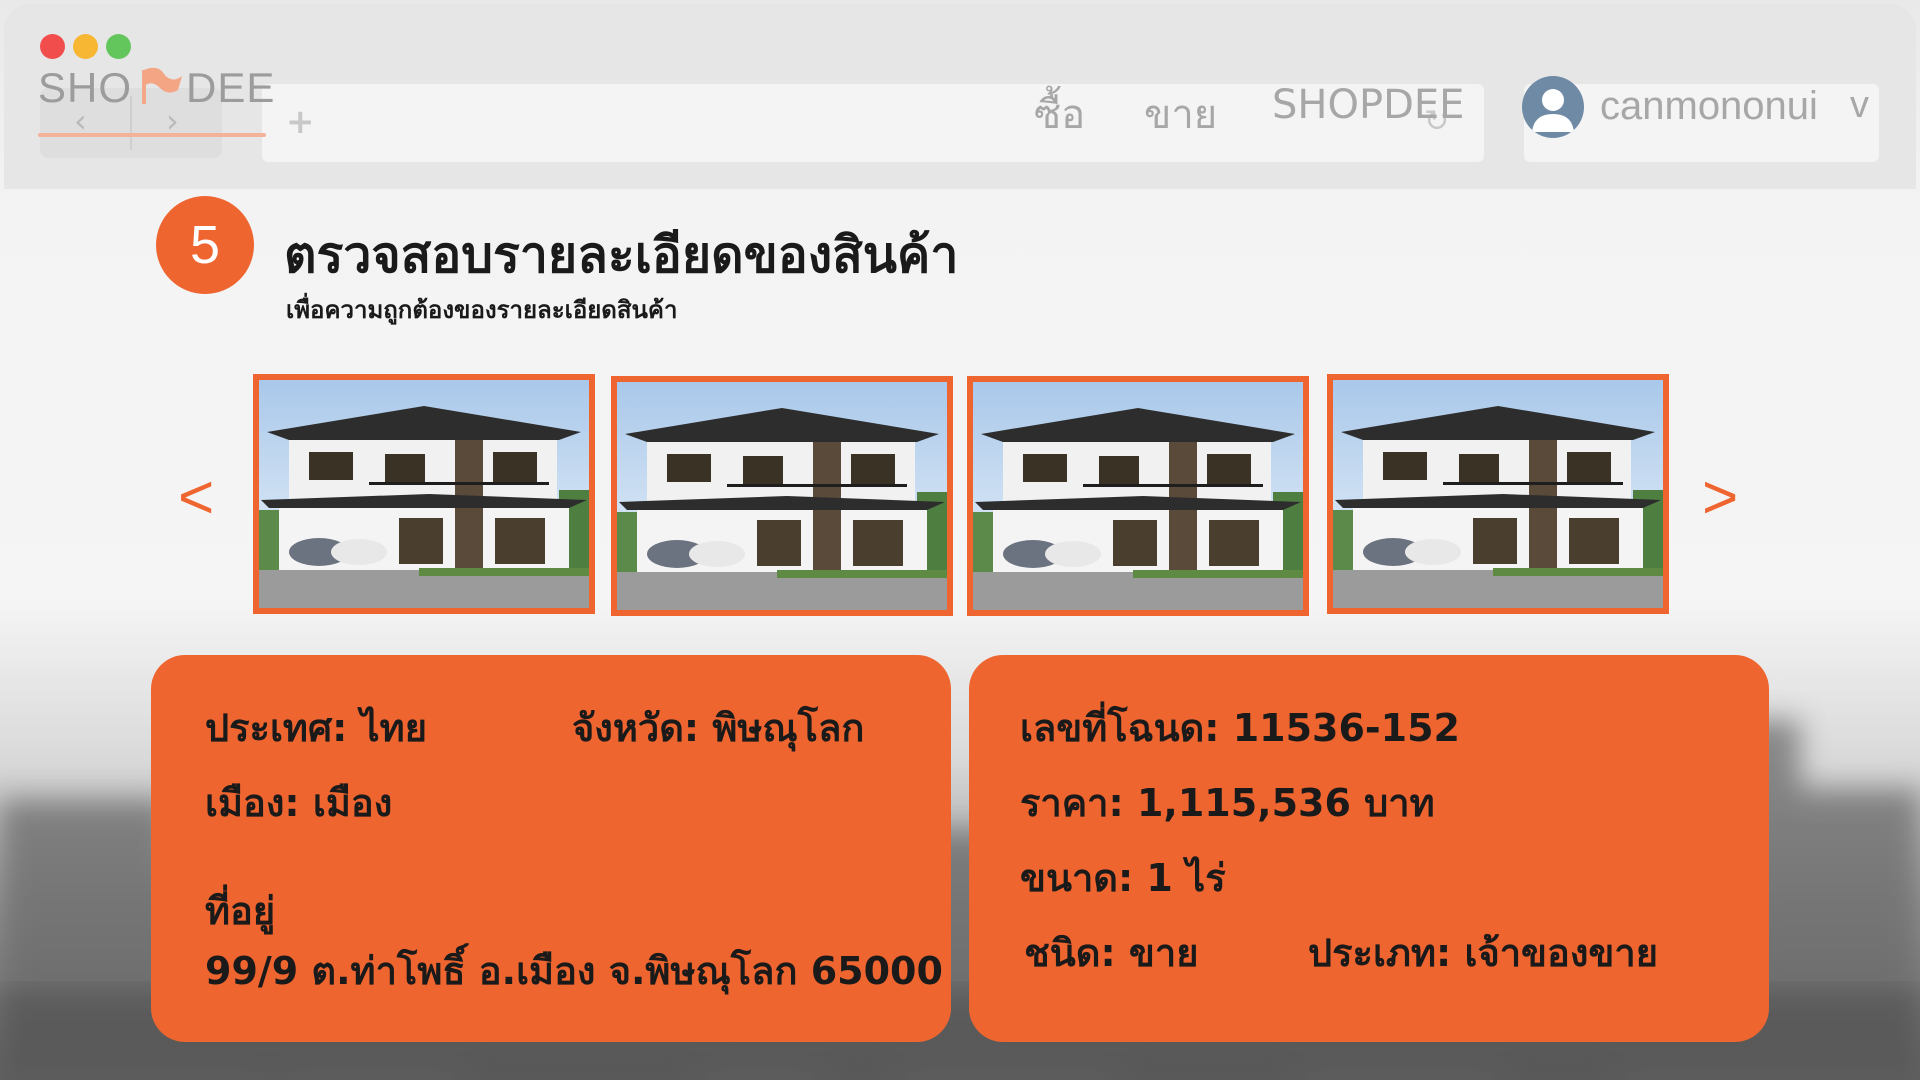 This screenshot has height=1080, width=1920. Describe the element at coordinates (276, 728) in the screenshot. I see `country-label: ประเทศ:` at that location.